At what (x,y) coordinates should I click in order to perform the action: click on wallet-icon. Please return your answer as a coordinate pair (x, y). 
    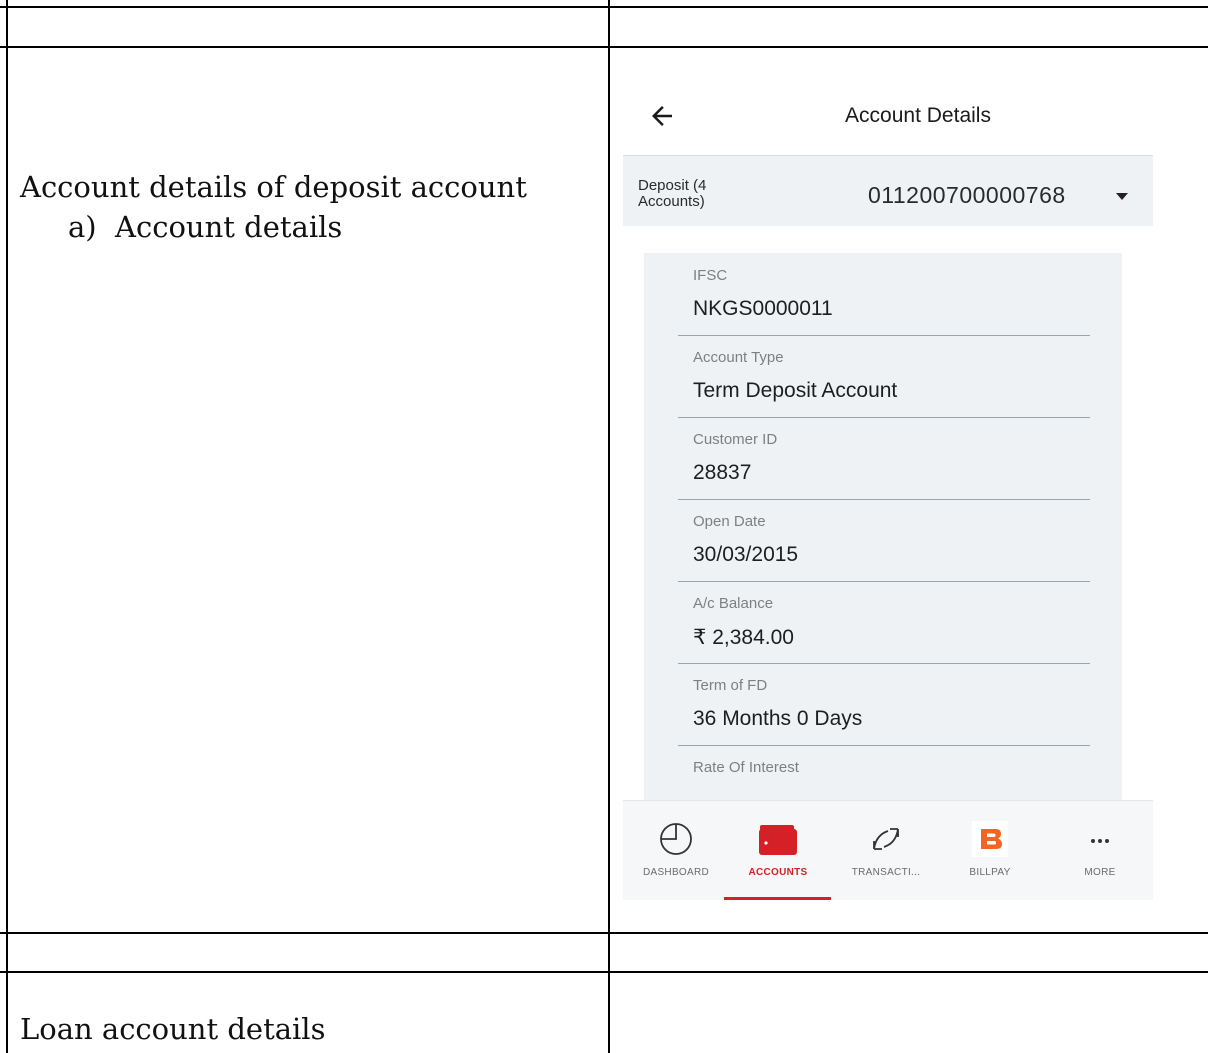
    Looking at the image, I should click on (778, 840).